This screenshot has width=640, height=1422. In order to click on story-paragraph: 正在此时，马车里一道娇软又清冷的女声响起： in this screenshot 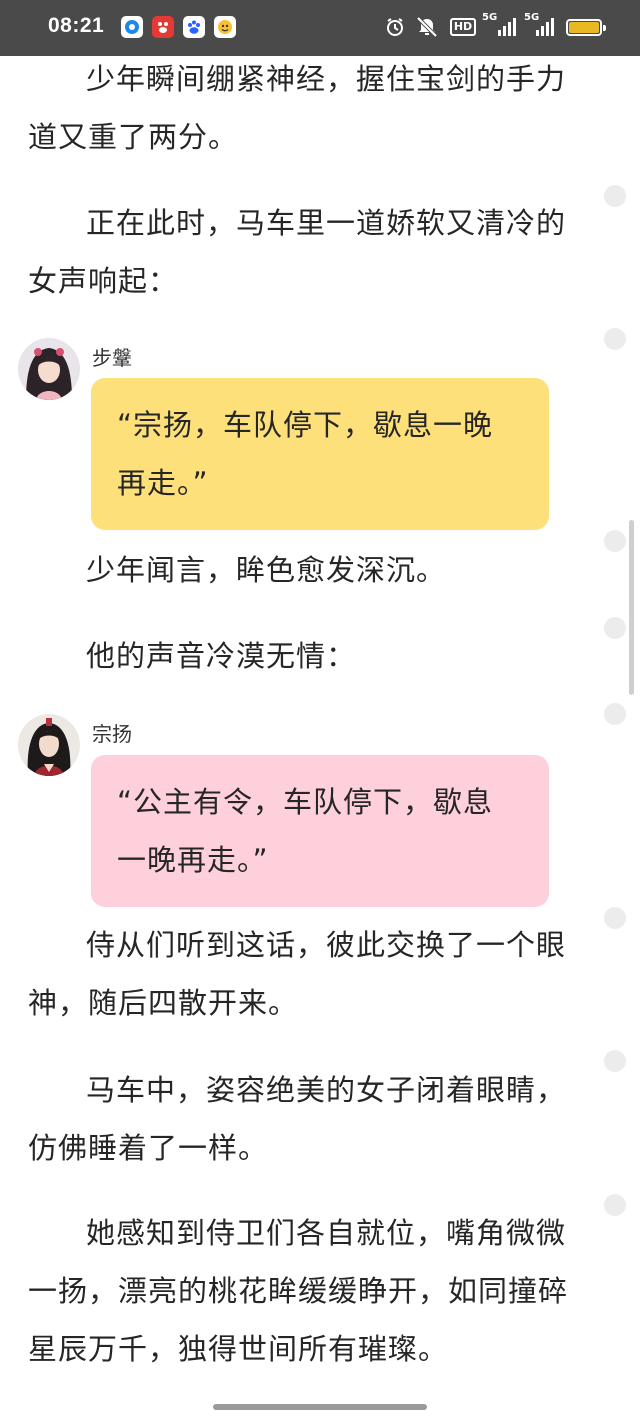, I will do `click(297, 252)`.